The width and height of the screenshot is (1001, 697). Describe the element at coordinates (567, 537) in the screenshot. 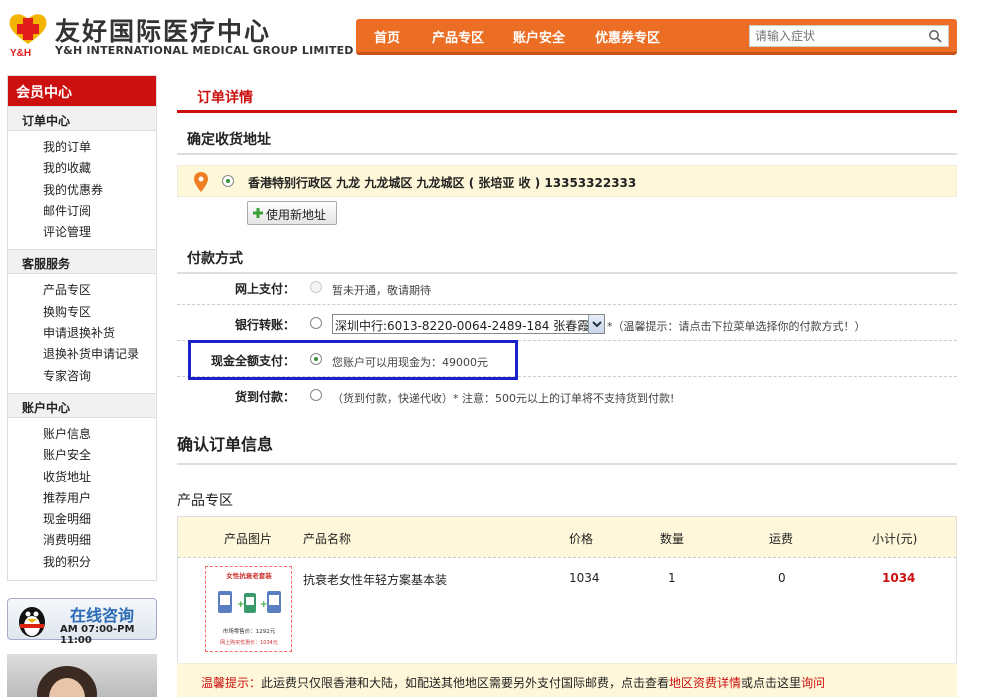

I see `table-header-row: 产品图片 产品名称 价格 数量 运费 小计(元)` at that location.